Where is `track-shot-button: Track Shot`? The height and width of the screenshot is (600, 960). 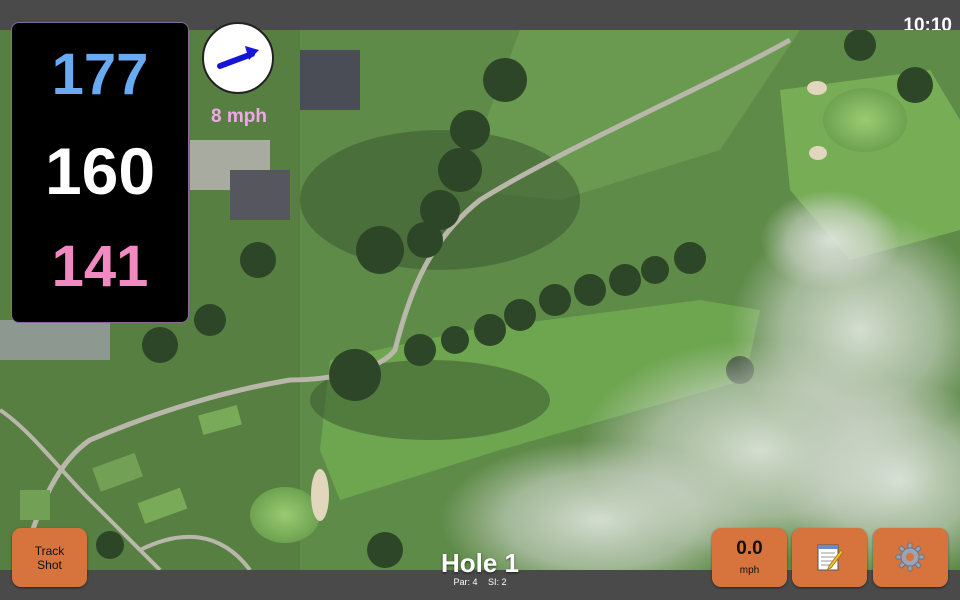 track-shot-button: Track Shot is located at coordinates (49, 557).